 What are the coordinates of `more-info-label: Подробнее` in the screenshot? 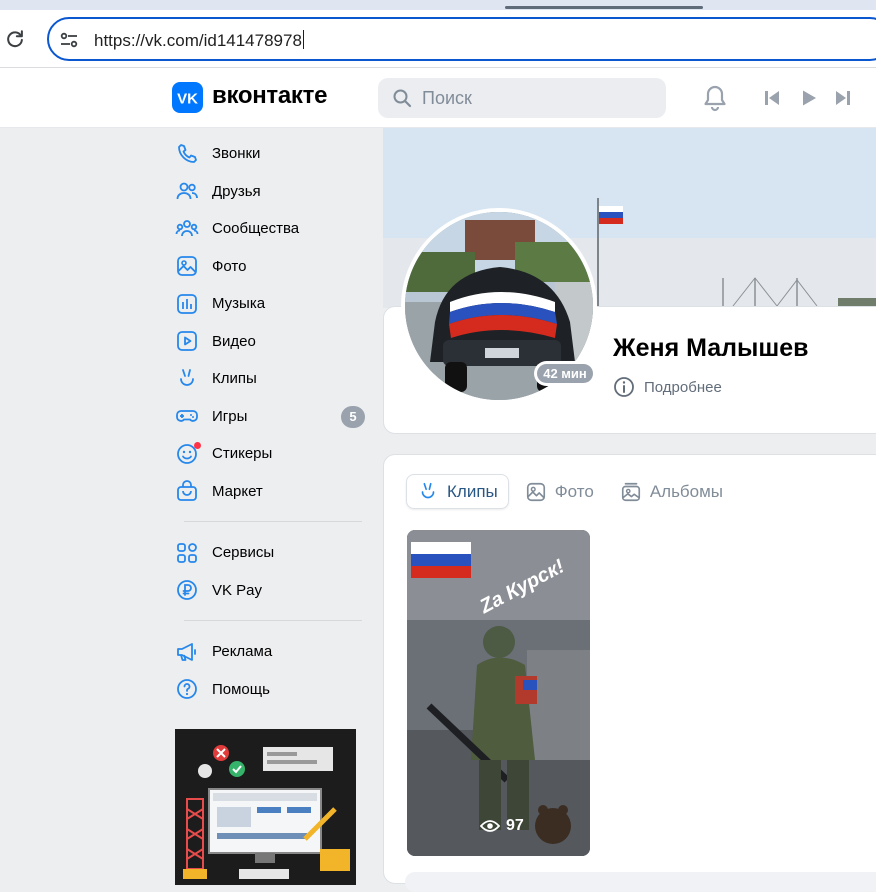 It's located at (683, 387).